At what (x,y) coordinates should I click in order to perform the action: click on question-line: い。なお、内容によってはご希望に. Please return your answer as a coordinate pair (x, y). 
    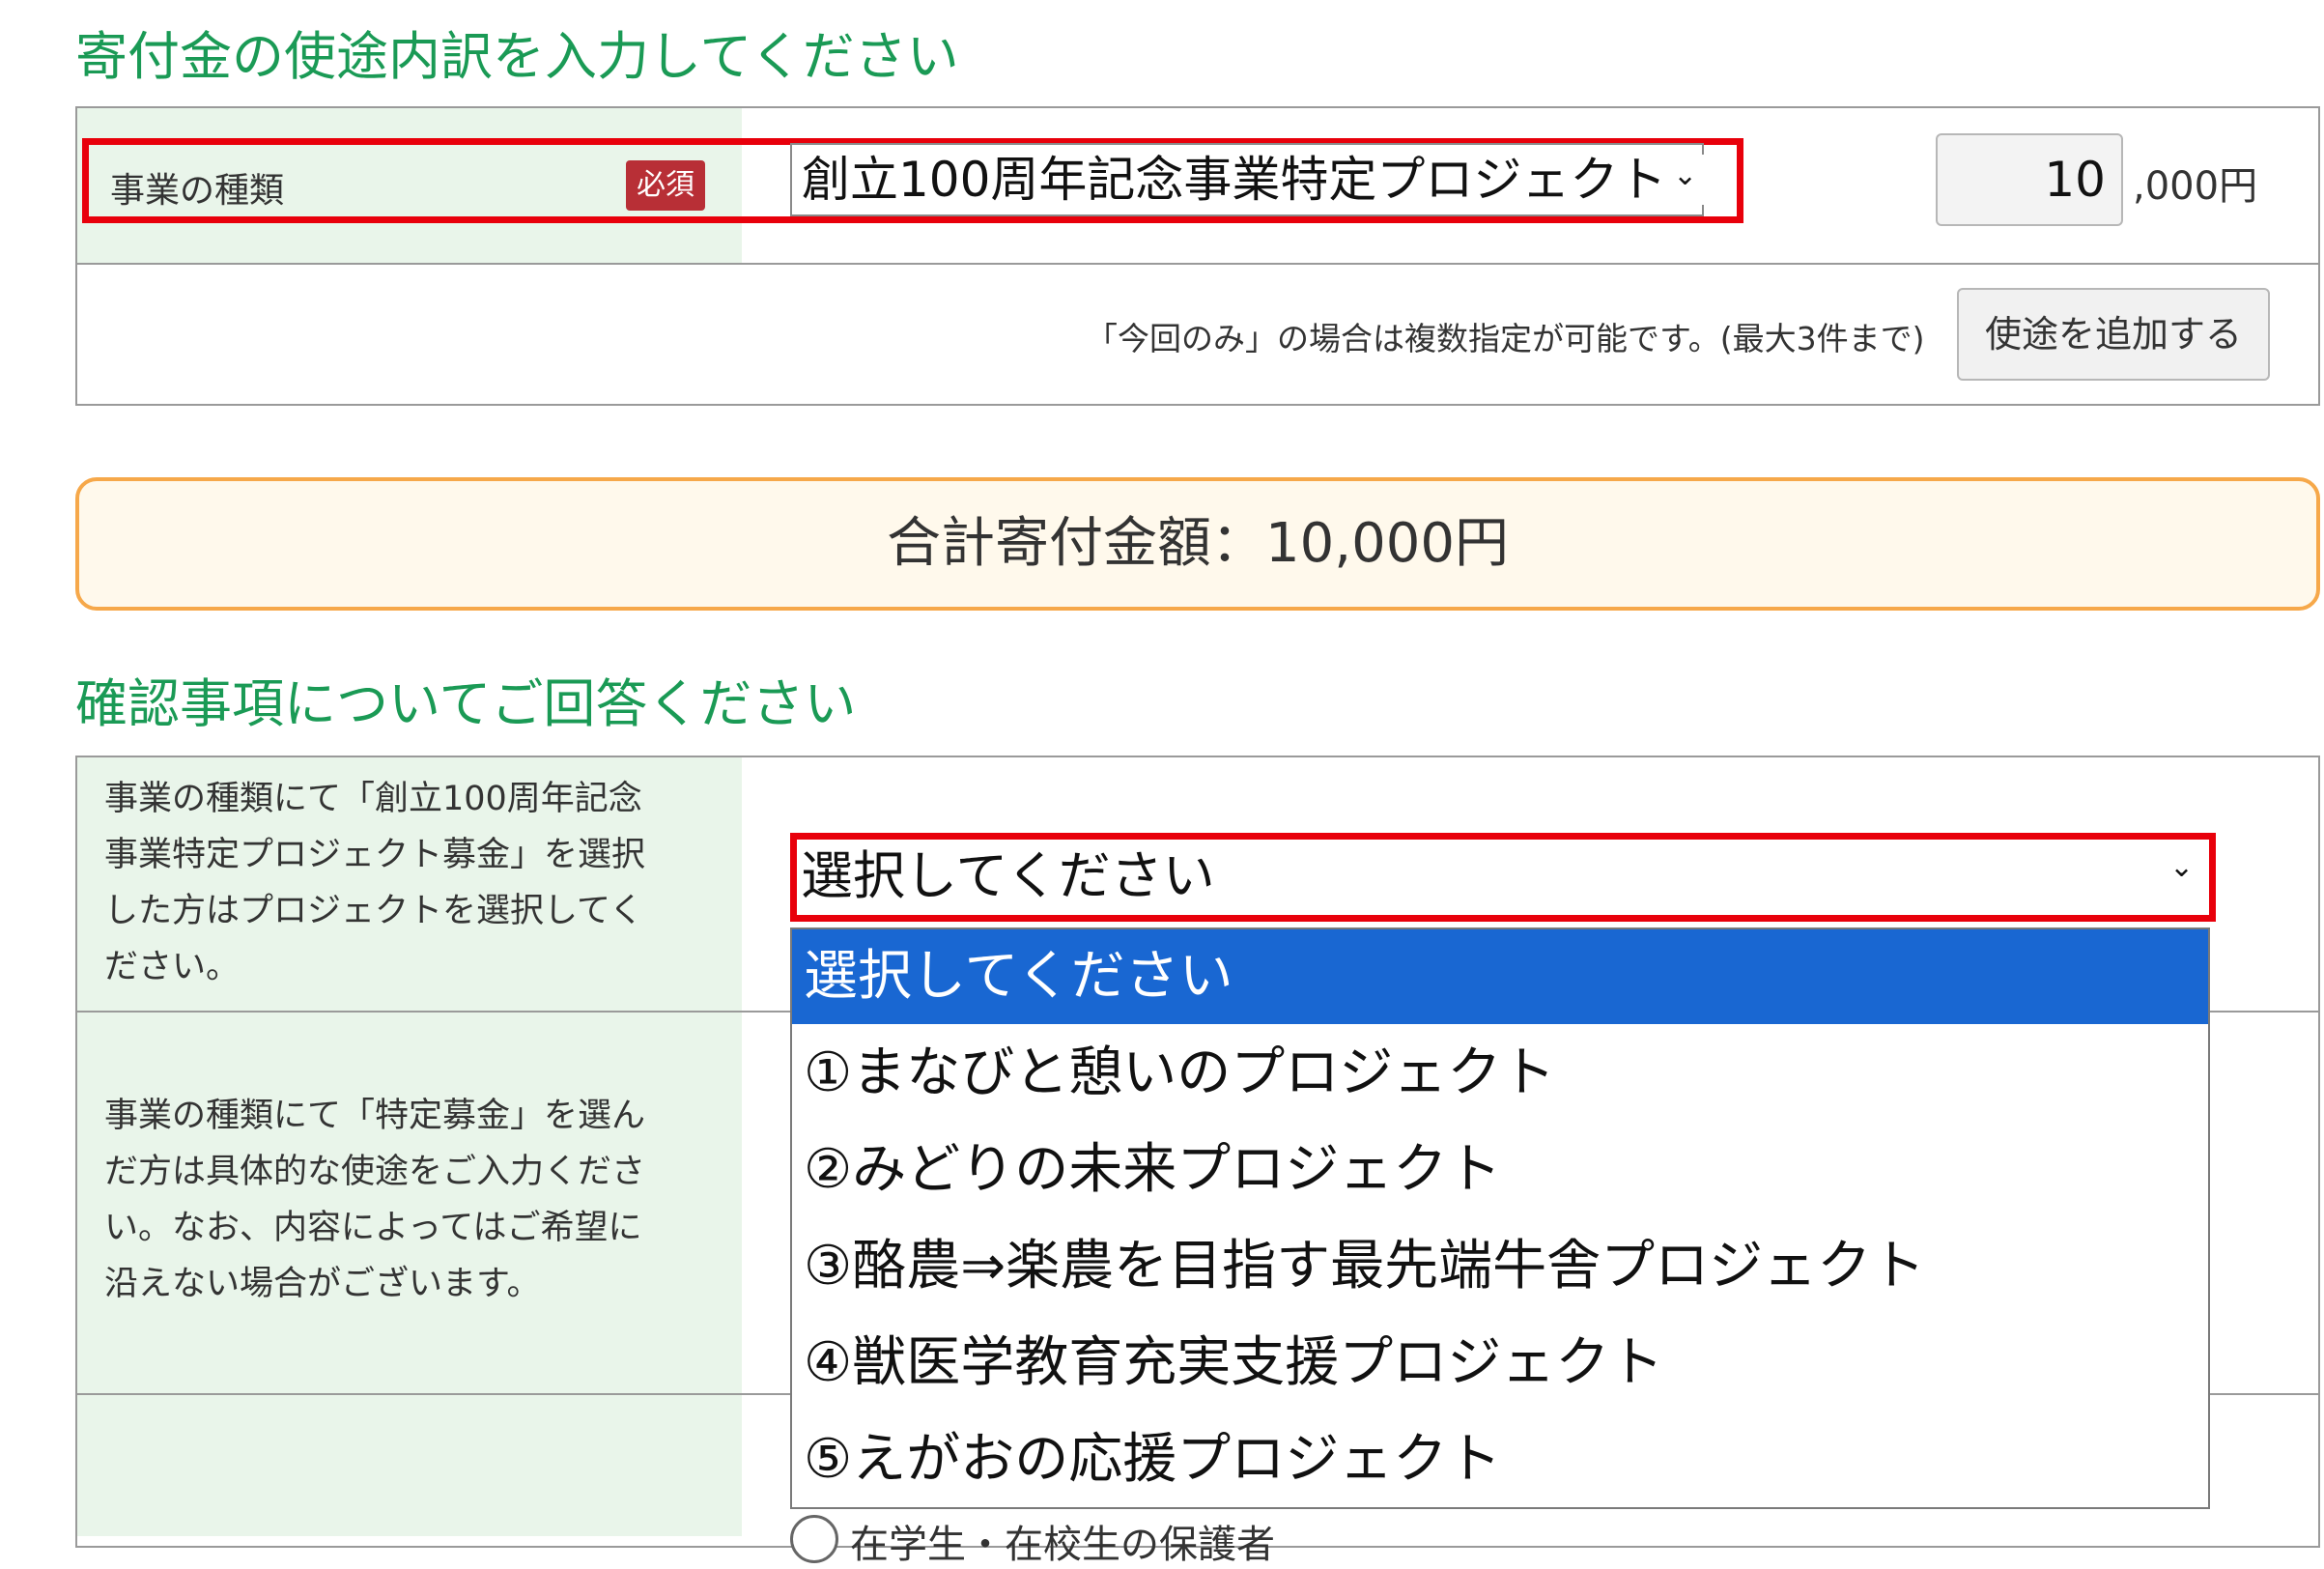
    Looking at the image, I should click on (373, 1228).